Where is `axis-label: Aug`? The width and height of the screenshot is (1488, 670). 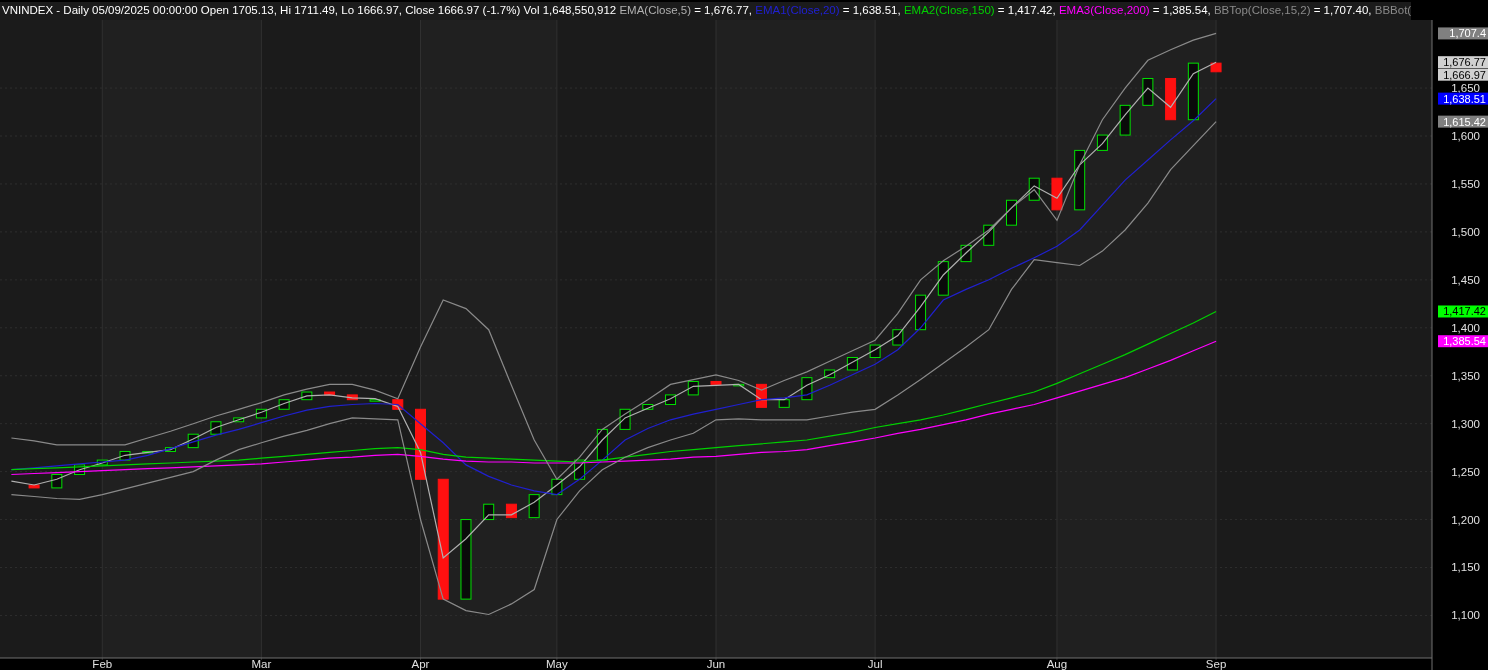
axis-label: Aug is located at coordinates (1057, 664).